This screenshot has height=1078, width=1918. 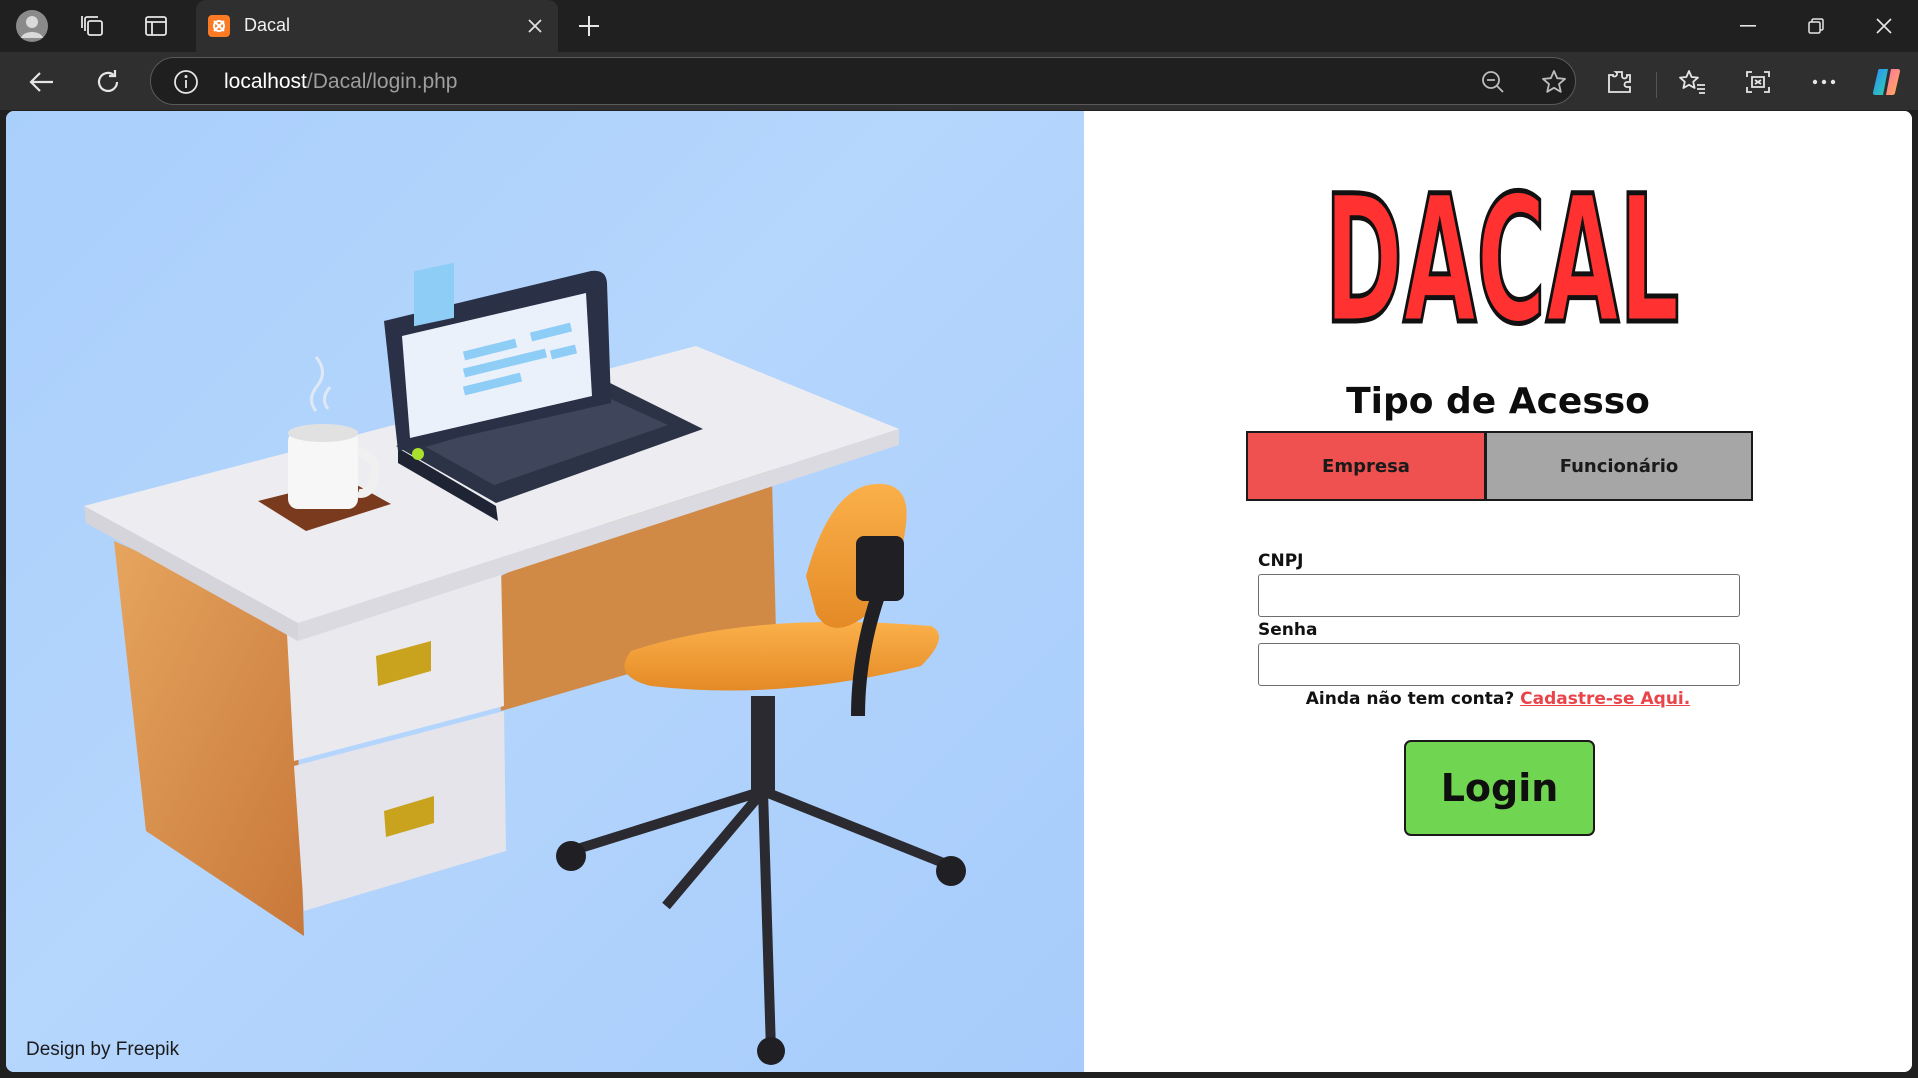 What do you see at coordinates (1554, 82) in the screenshot?
I see `favorite-star-icon` at bounding box center [1554, 82].